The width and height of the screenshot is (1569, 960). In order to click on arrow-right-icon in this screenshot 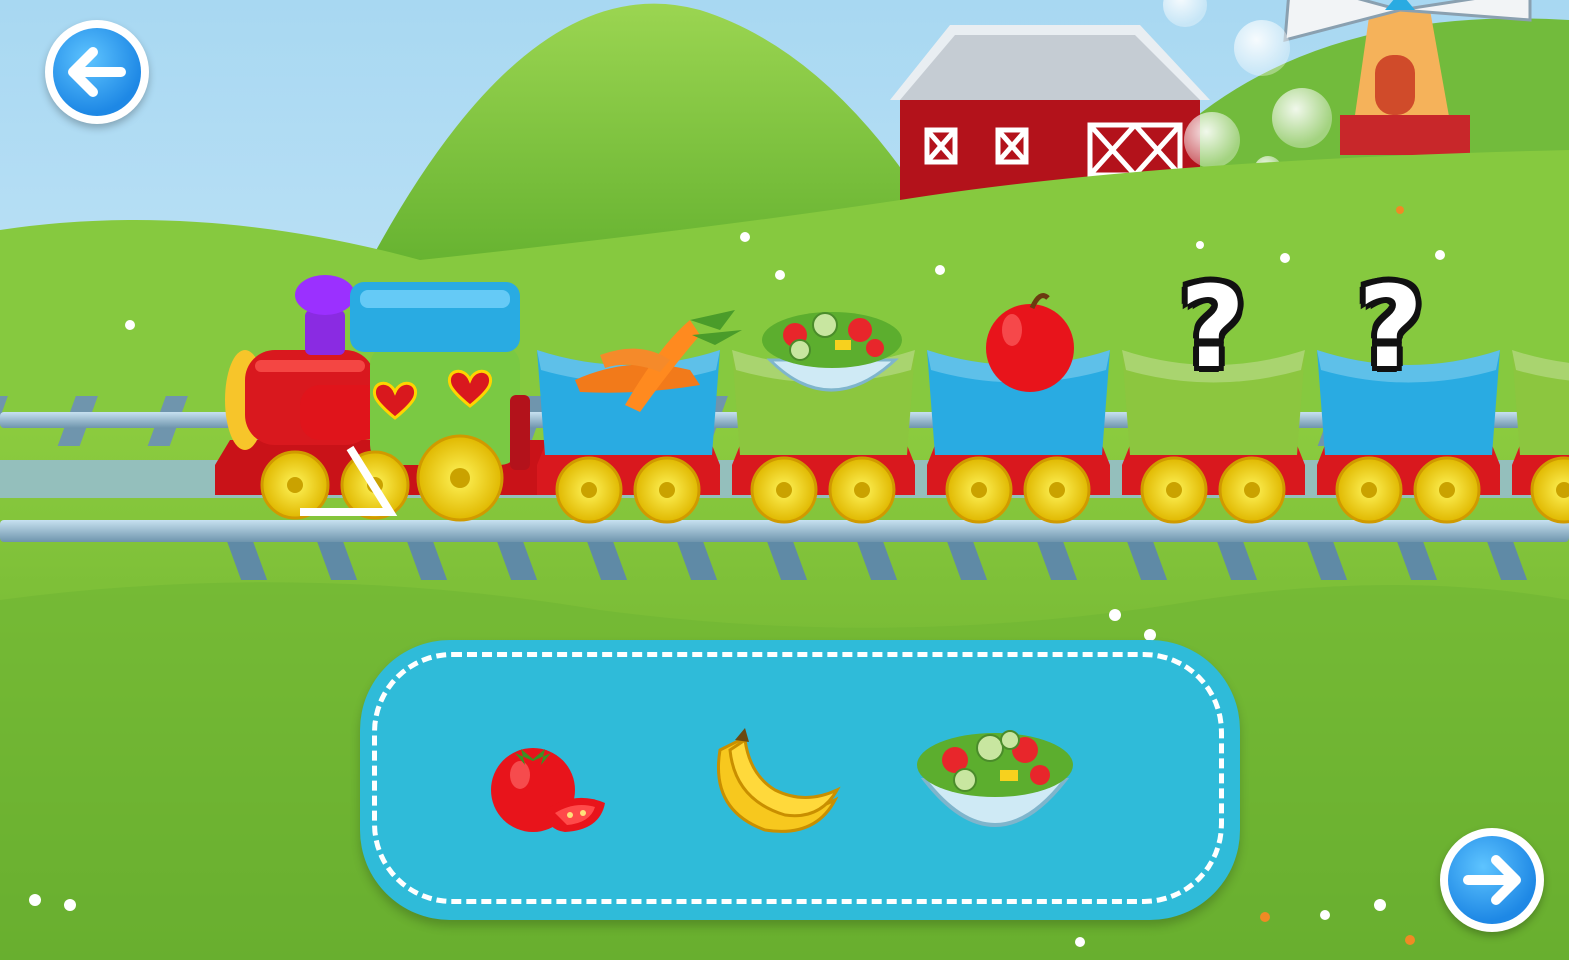, I will do `click(1492, 880)`.